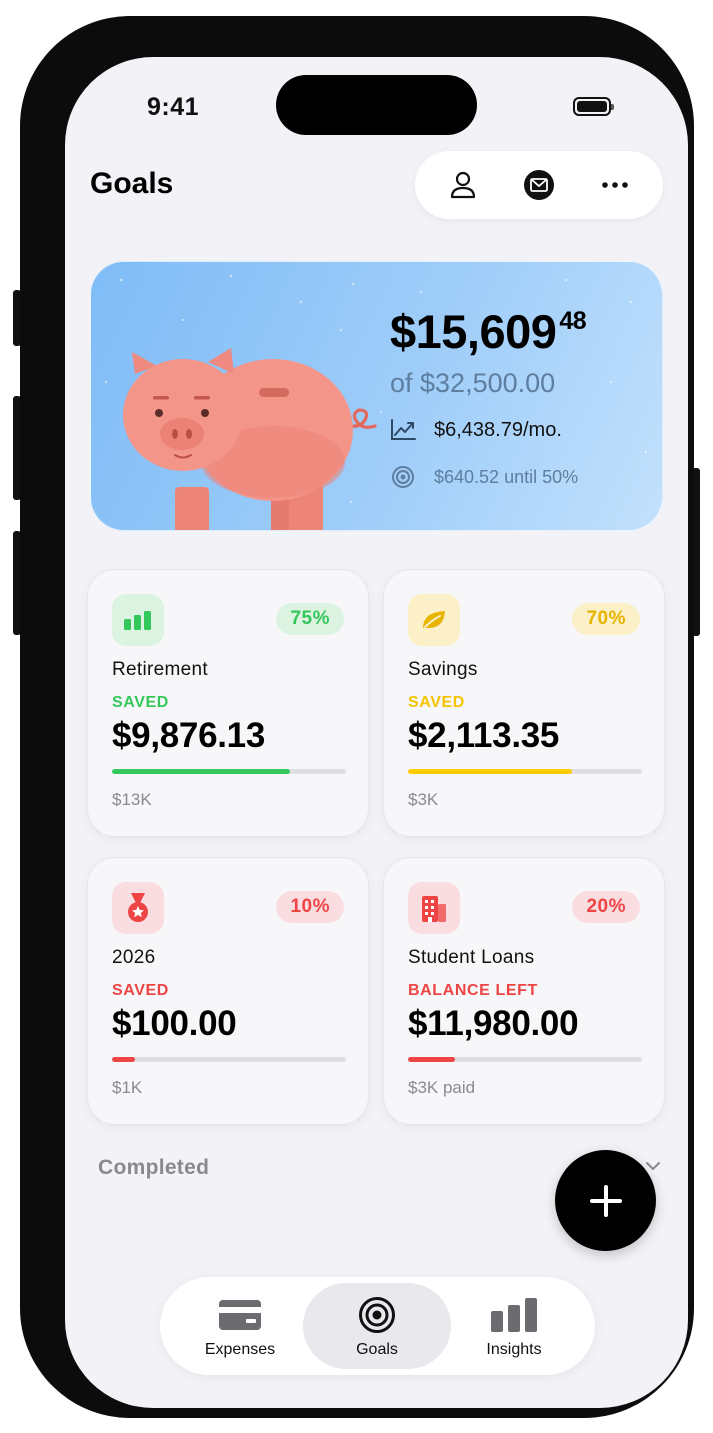 Image resolution: width=713 pixels, height=1433 pixels. What do you see at coordinates (310, 619) in the screenshot?
I see `goal-percent-badge: 75%` at bounding box center [310, 619].